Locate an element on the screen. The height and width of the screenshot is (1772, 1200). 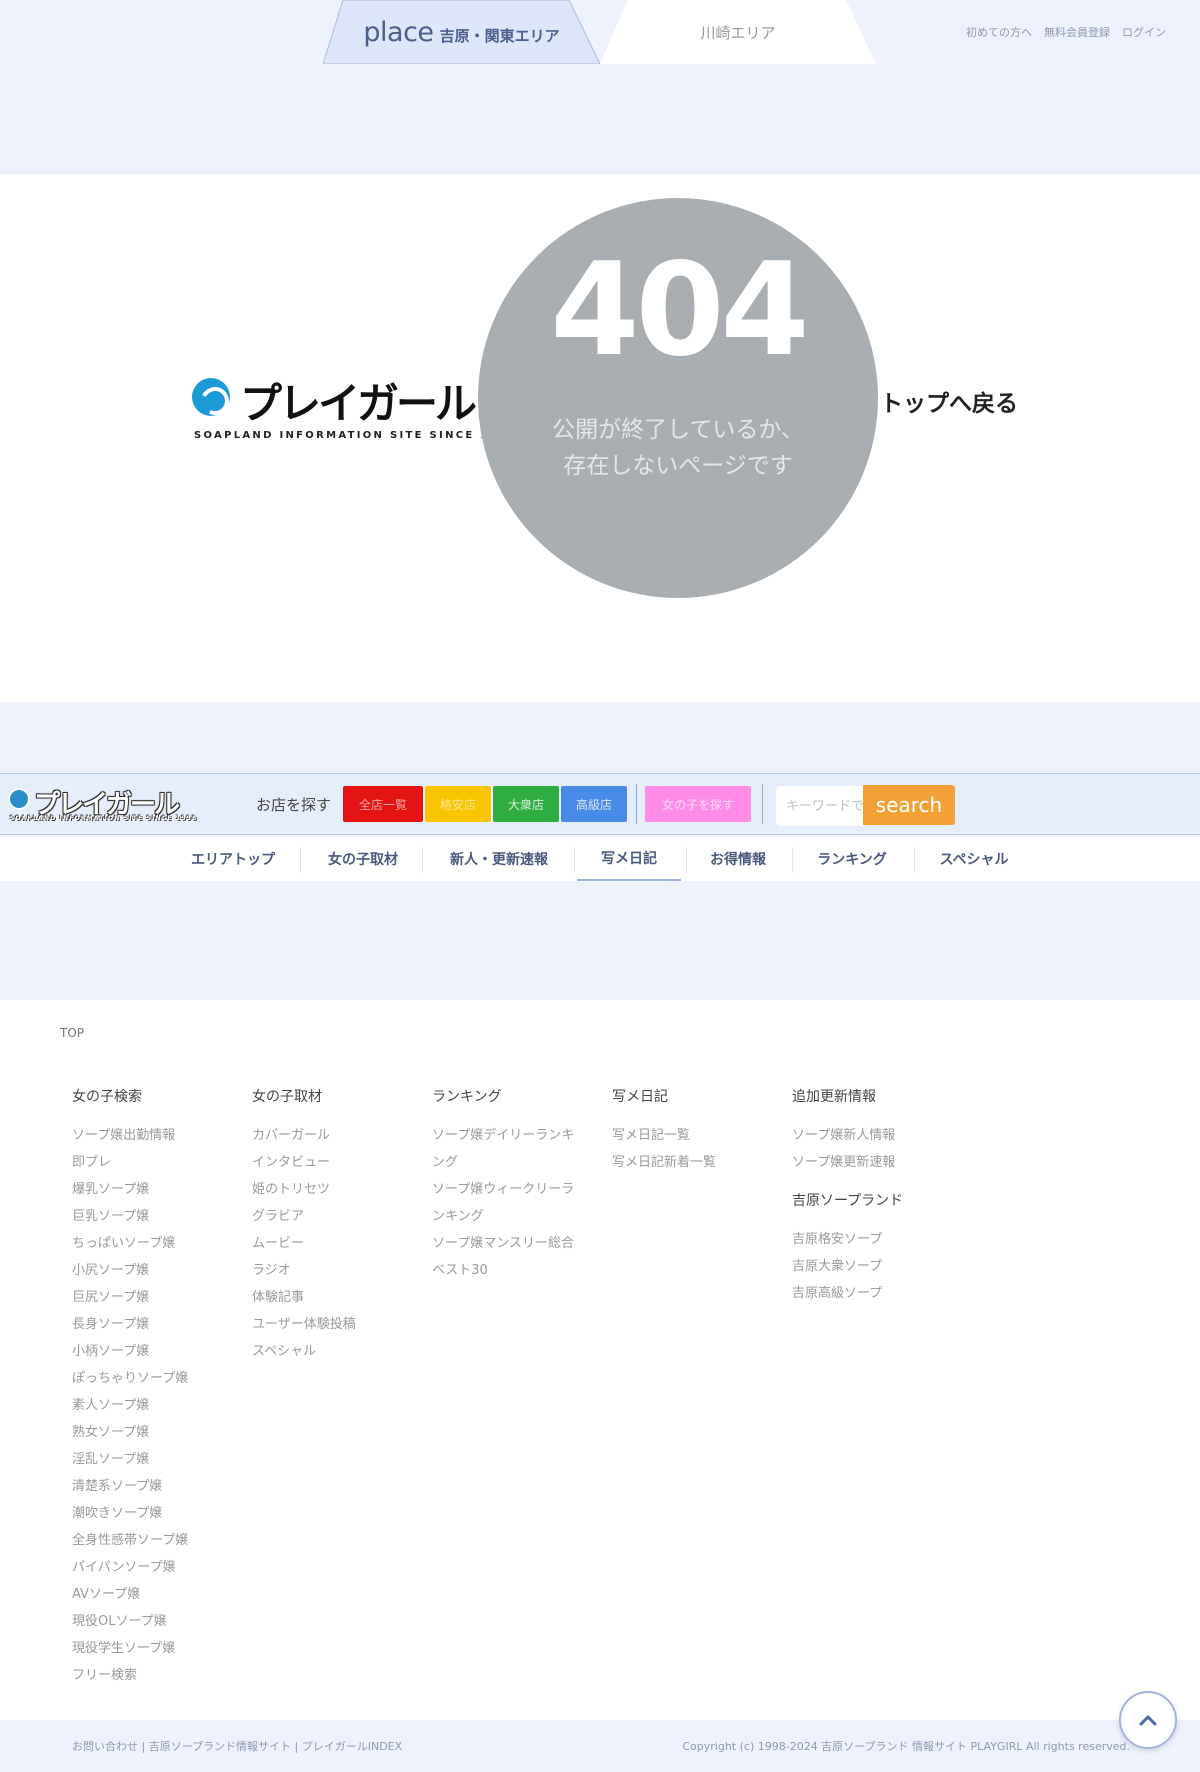
footer-col-title: 女の子検索 is located at coordinates (107, 1097).